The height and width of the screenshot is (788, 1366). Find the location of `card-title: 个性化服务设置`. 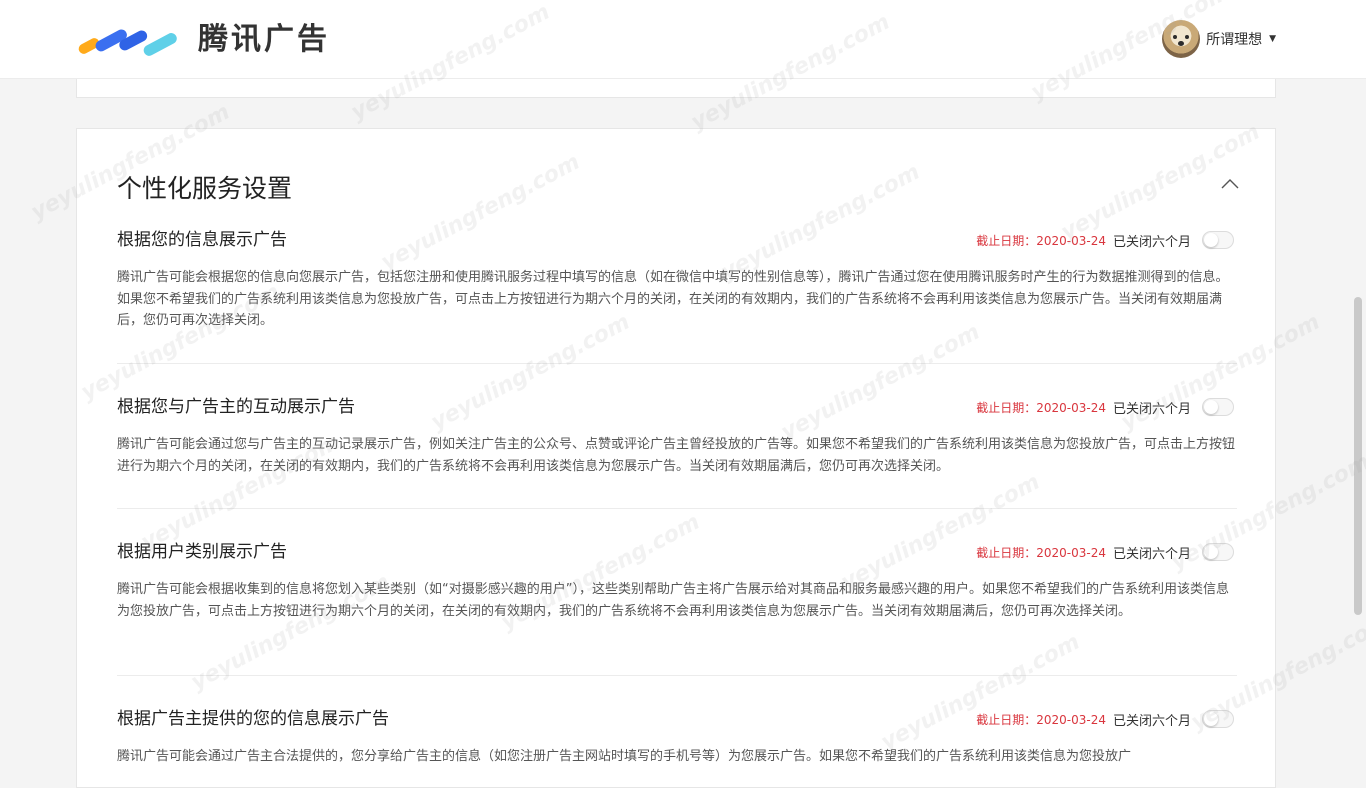

card-title: 个性化服务设置 is located at coordinates (205, 188).